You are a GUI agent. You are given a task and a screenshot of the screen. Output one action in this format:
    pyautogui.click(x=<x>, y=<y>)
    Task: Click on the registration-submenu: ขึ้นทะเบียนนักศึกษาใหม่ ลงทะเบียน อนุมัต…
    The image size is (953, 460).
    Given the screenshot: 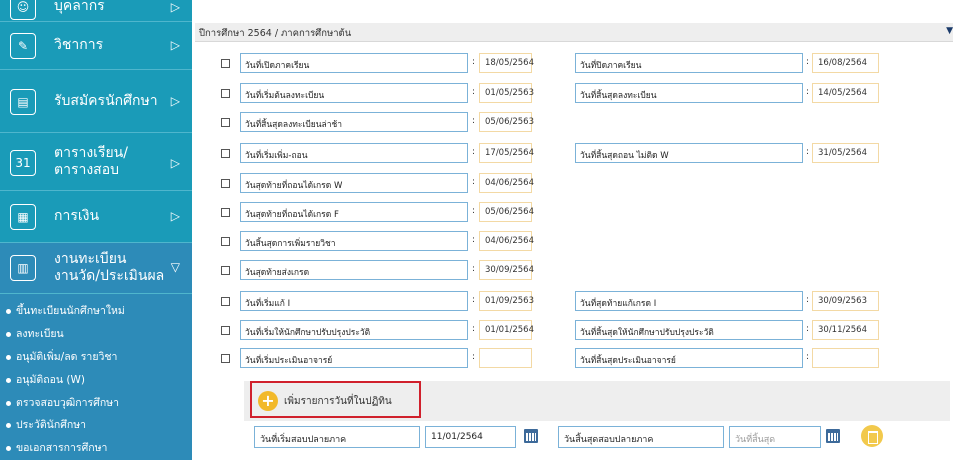 What is the action you would take?
    pyautogui.click(x=96, y=377)
    